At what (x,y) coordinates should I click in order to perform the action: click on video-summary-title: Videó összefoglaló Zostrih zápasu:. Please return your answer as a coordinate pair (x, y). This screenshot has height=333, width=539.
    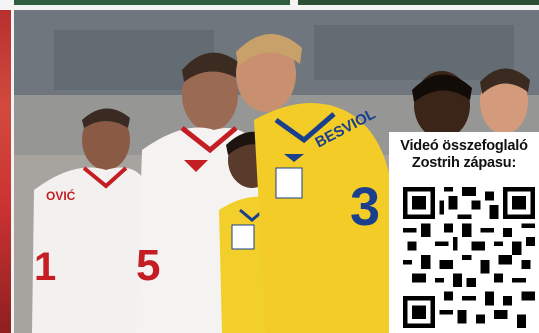
    Looking at the image, I should click on (464, 155).